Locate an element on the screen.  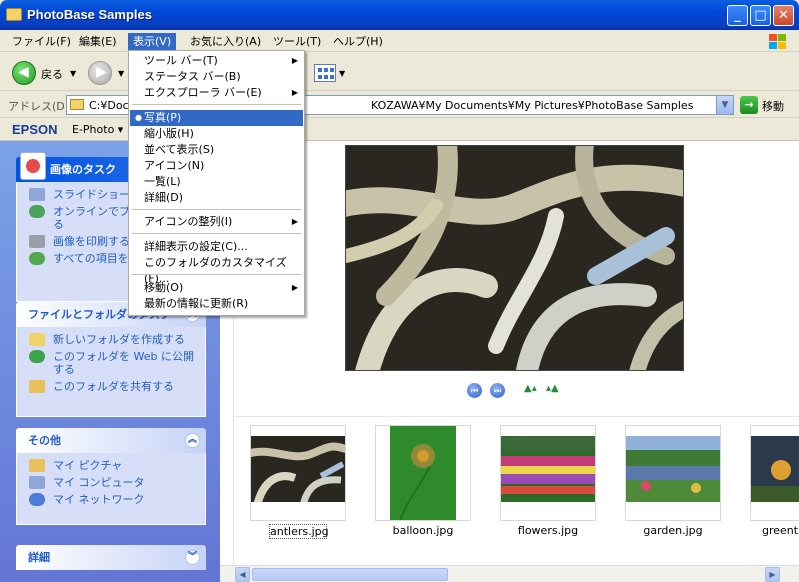
my-computer-link: マイ コンピュータ is located at coordinates (113, 482).